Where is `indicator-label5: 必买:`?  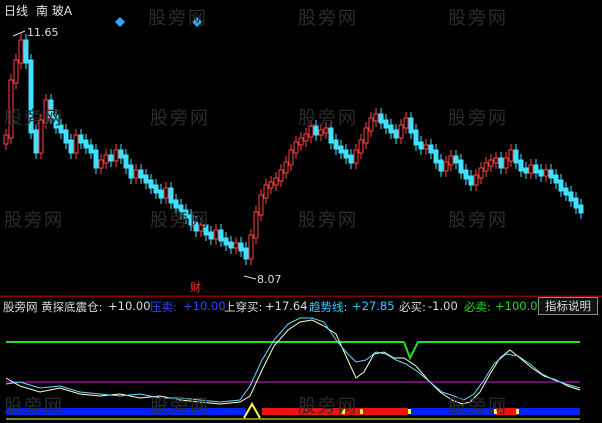
indicator-label5: 必买: is located at coordinates (412, 307).